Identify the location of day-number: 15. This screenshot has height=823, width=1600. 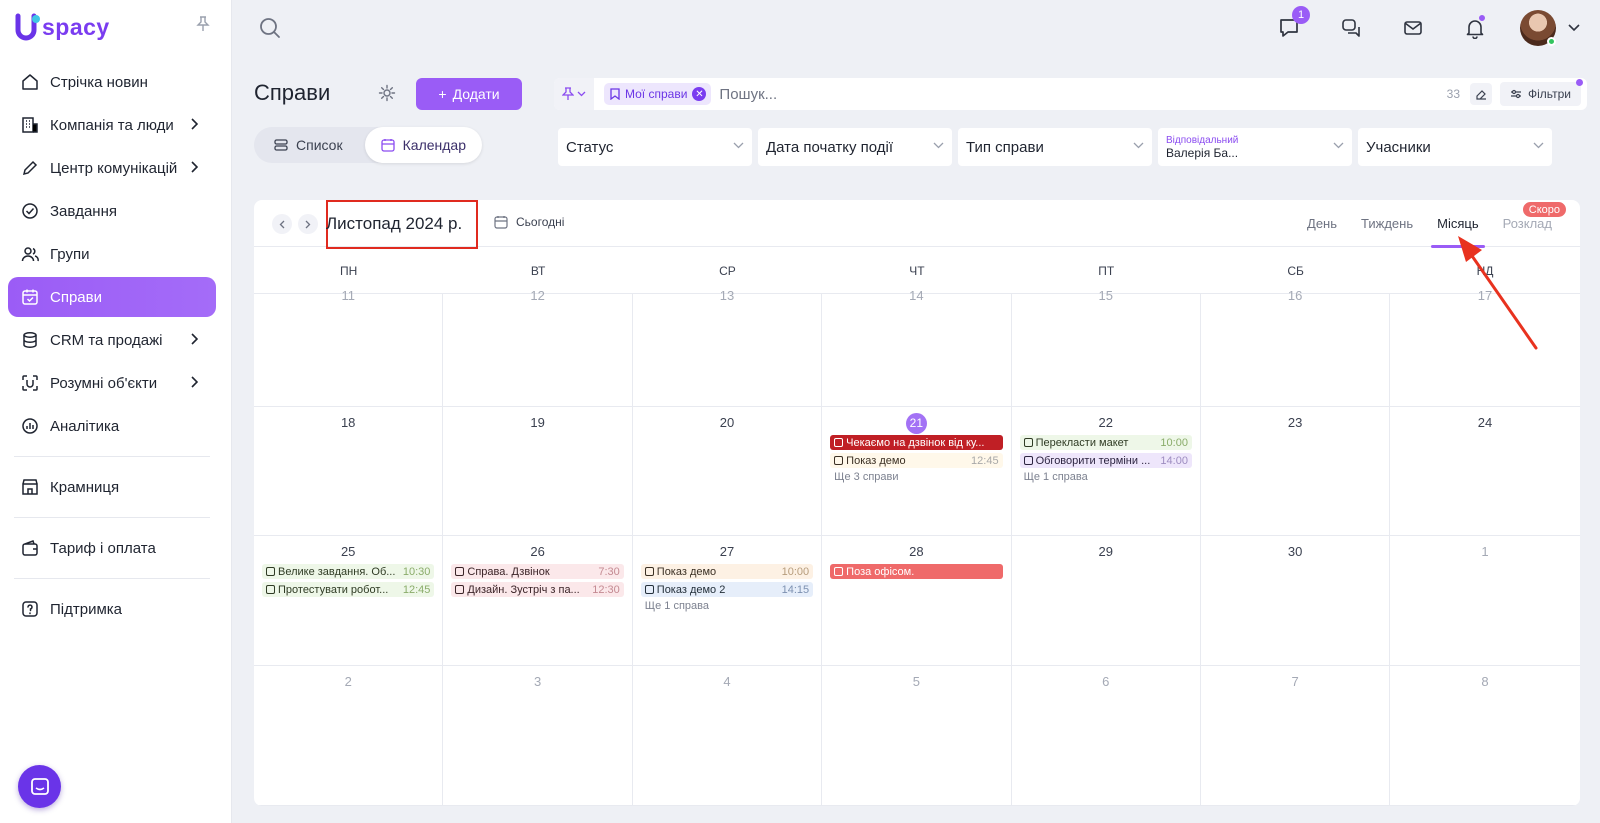
(1106, 296).